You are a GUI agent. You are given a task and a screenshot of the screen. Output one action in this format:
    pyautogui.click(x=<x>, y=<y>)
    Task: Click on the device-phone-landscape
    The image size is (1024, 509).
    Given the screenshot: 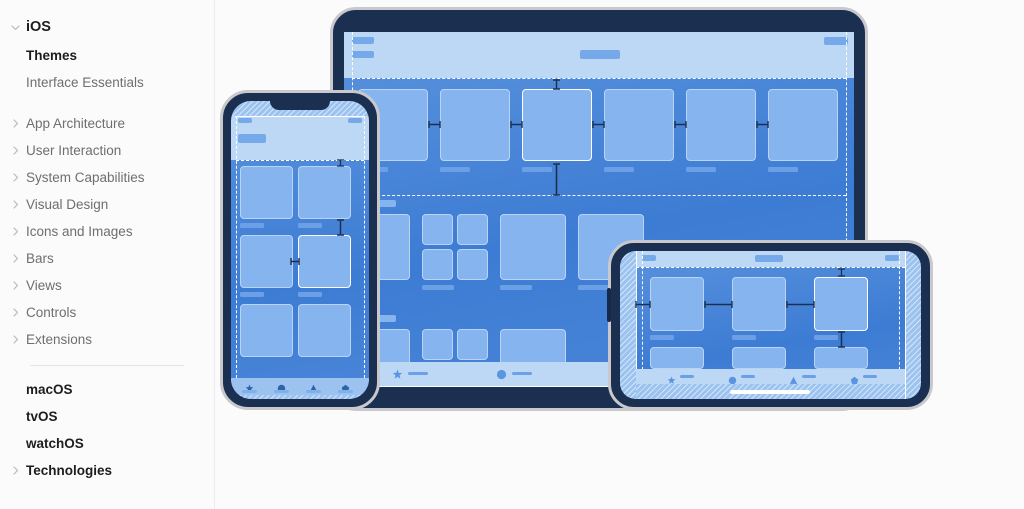 What is the action you would take?
    pyautogui.click(x=770, y=325)
    